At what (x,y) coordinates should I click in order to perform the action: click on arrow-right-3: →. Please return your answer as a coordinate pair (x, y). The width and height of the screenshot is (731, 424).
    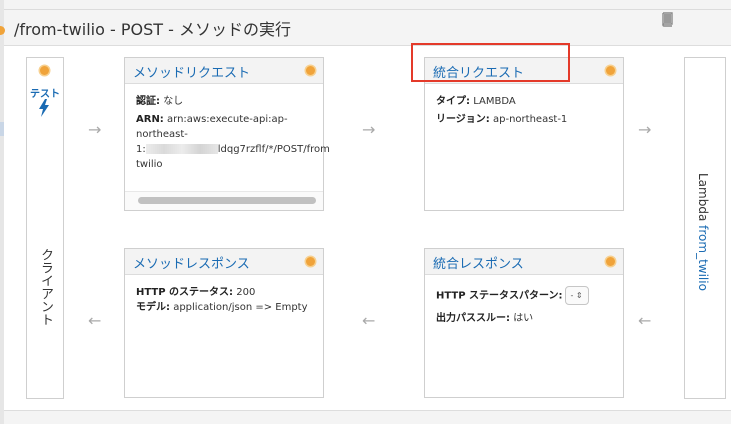
    Looking at the image, I should click on (645, 129).